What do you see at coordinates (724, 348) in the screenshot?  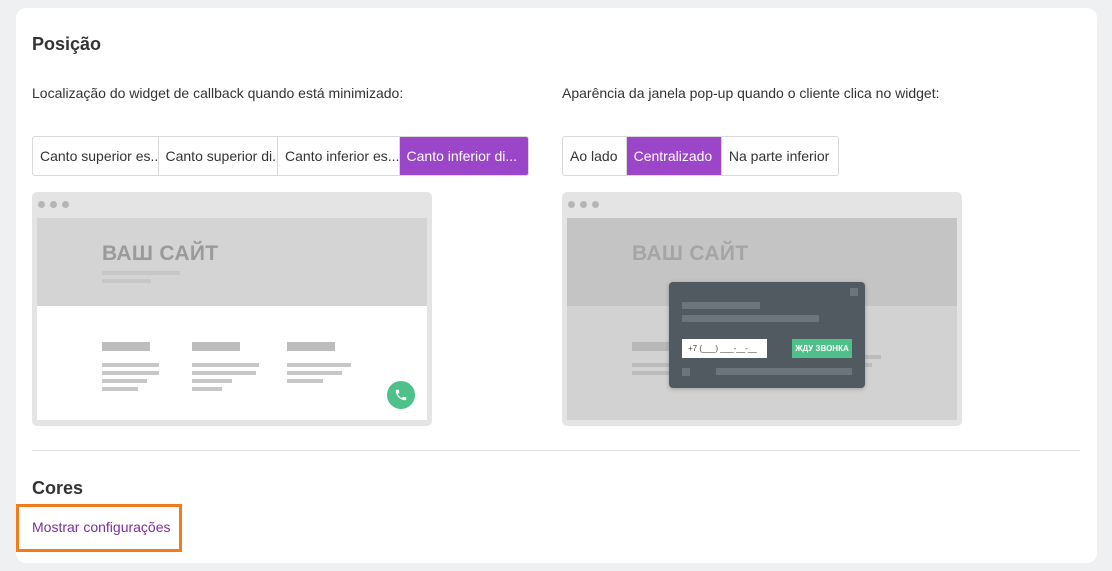 I see `popup-phone-input: +7 (___) ___-__-__` at bounding box center [724, 348].